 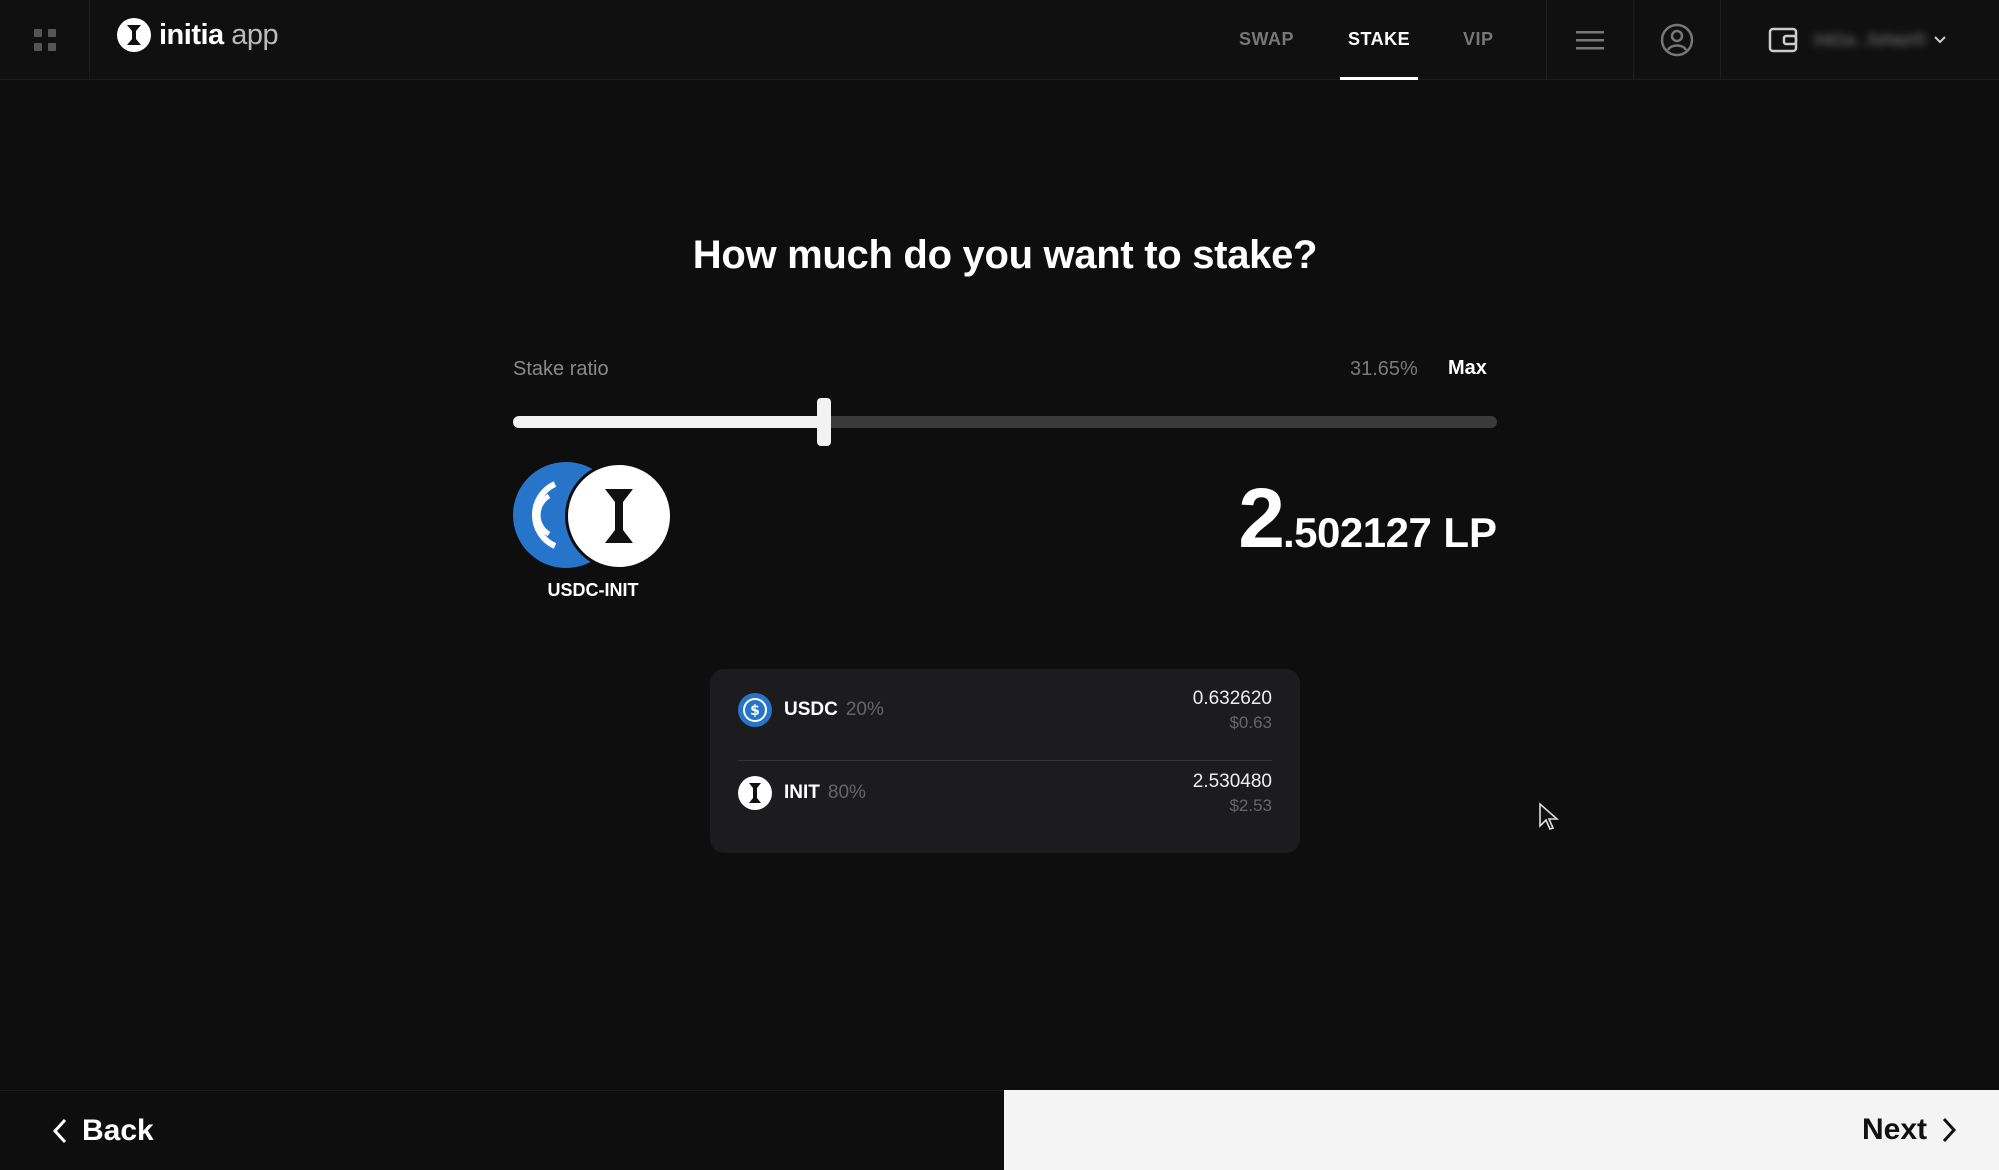 I want to click on stake-ratio-slider, so click(x=1005, y=422).